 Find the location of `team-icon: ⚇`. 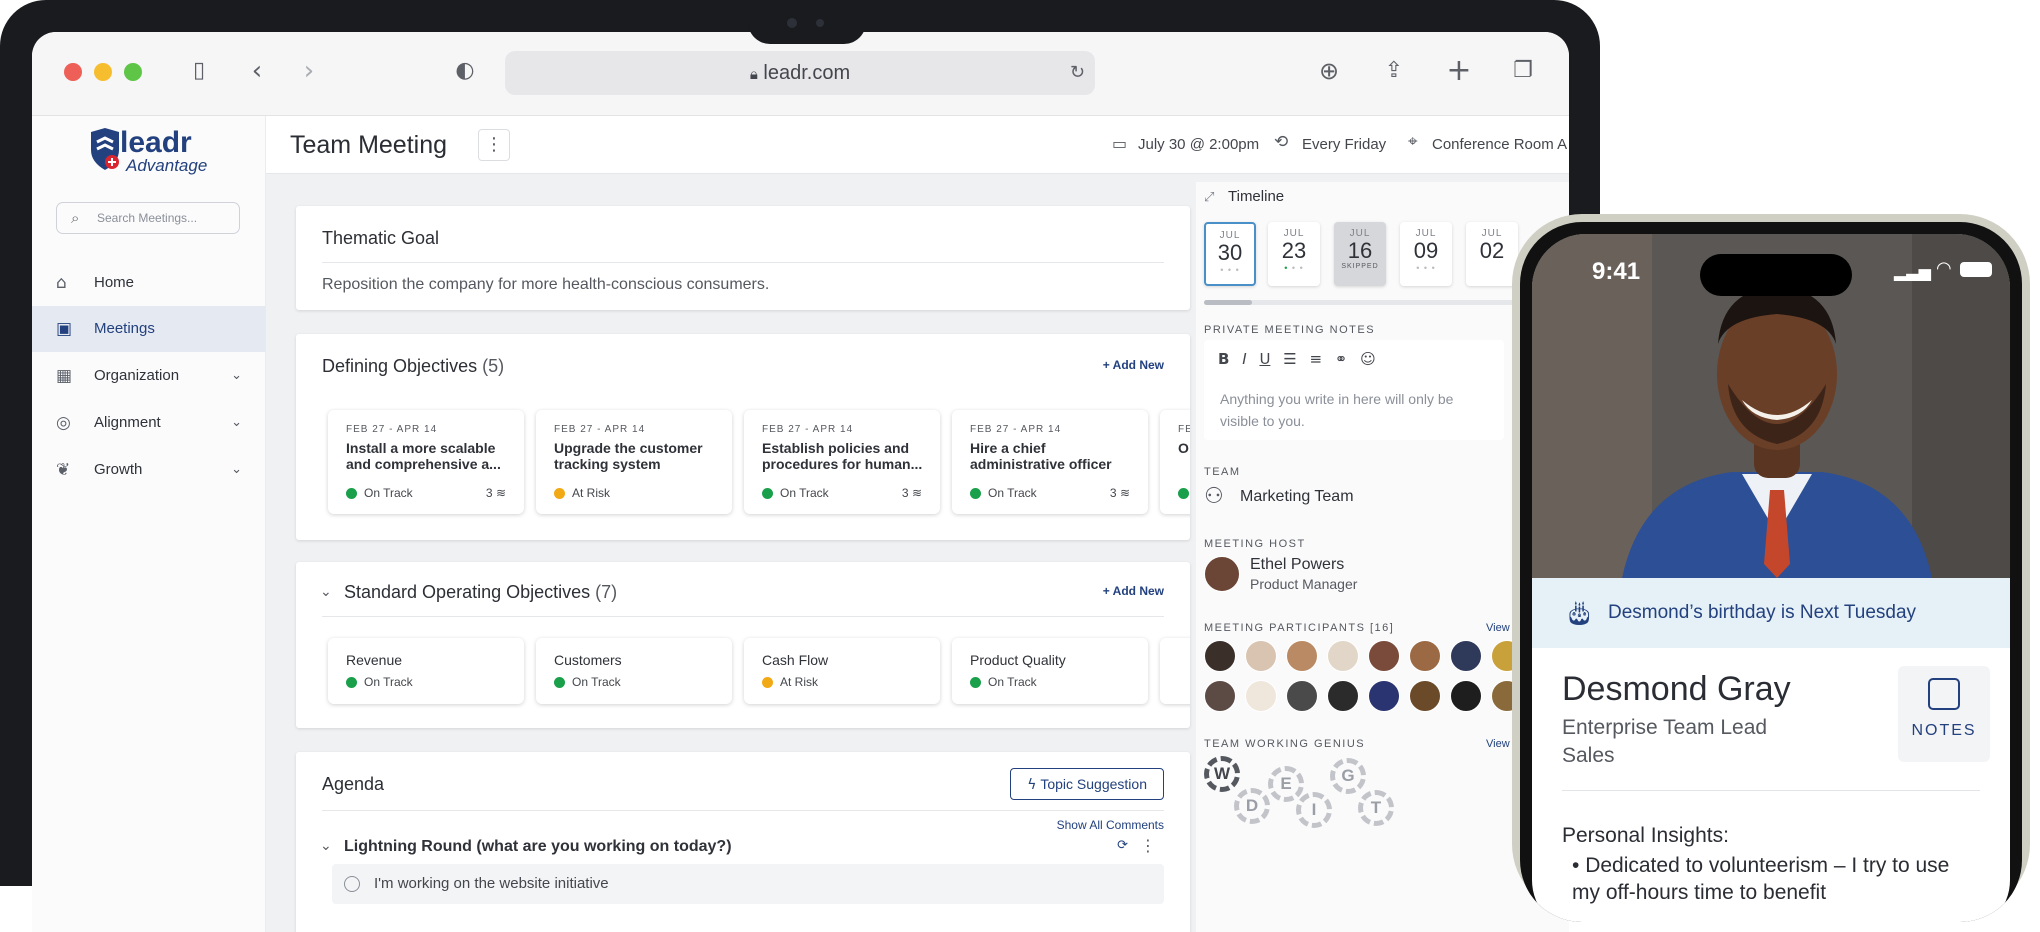

team-icon: ⚇ is located at coordinates (1214, 496).